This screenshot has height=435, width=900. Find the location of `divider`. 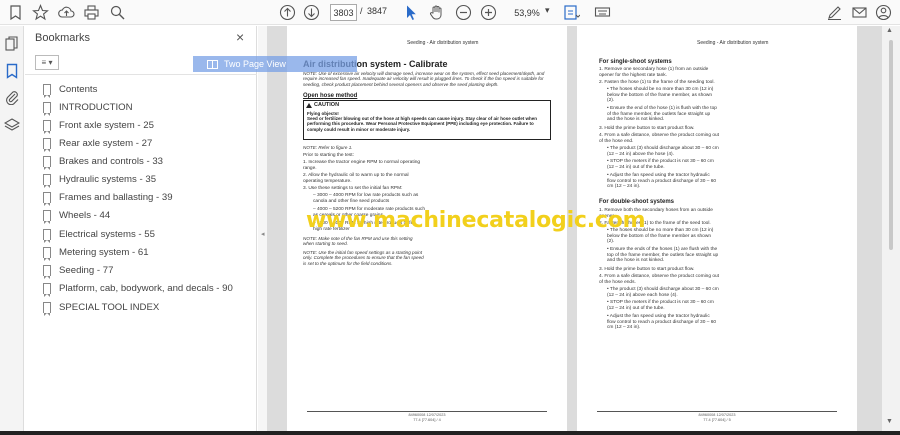

divider is located at coordinates (141, 74).